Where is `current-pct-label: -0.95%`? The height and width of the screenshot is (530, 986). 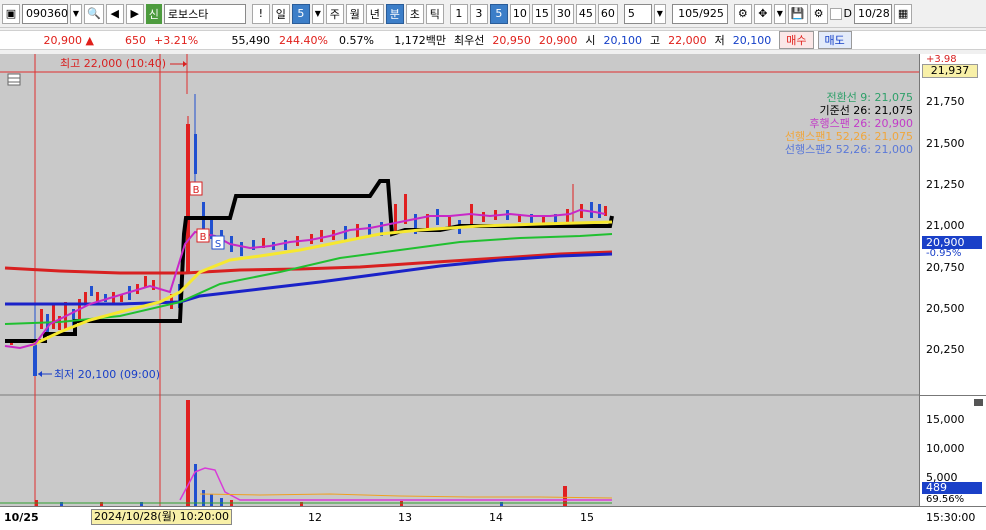 current-pct-label: -0.95% is located at coordinates (944, 253).